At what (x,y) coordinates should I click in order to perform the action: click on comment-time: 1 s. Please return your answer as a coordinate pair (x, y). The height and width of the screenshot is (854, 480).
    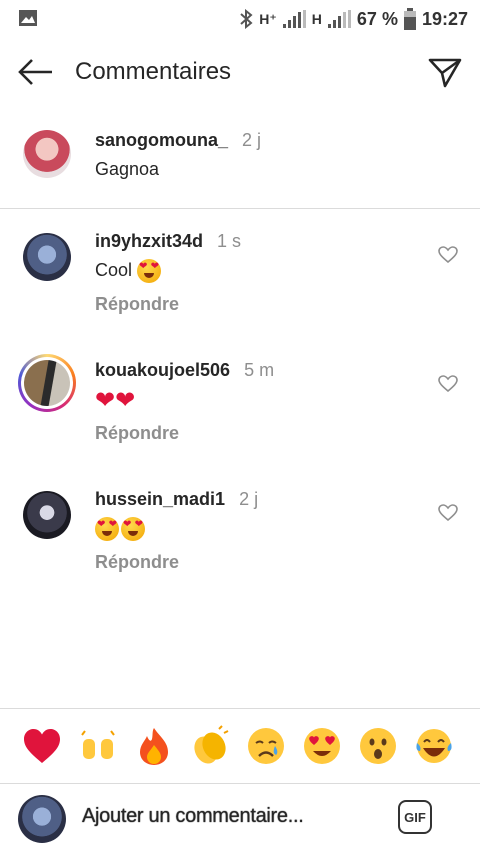
    Looking at the image, I should click on (229, 241).